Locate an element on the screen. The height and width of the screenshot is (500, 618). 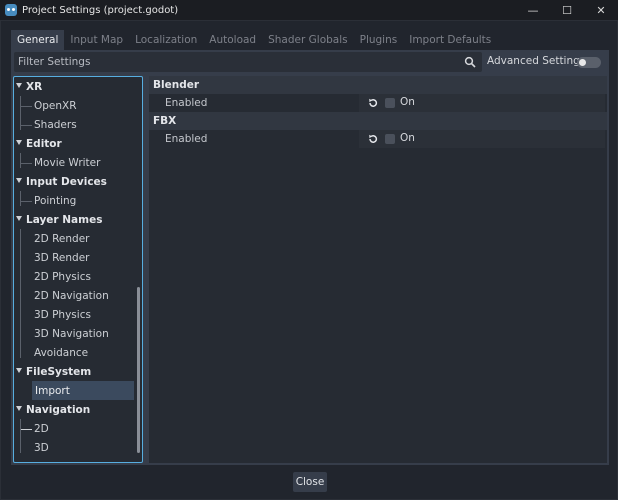
tree-section-xr: XR is located at coordinates (78, 86).